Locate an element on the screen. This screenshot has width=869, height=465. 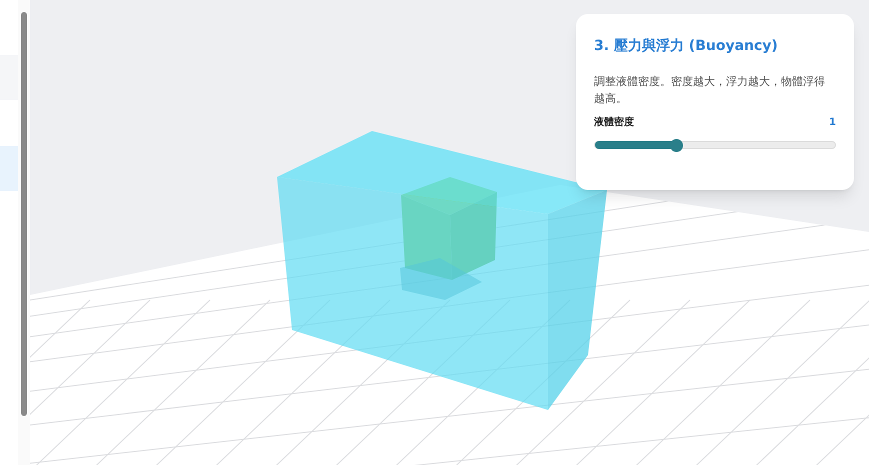
slider-value: 1 is located at coordinates (832, 123).